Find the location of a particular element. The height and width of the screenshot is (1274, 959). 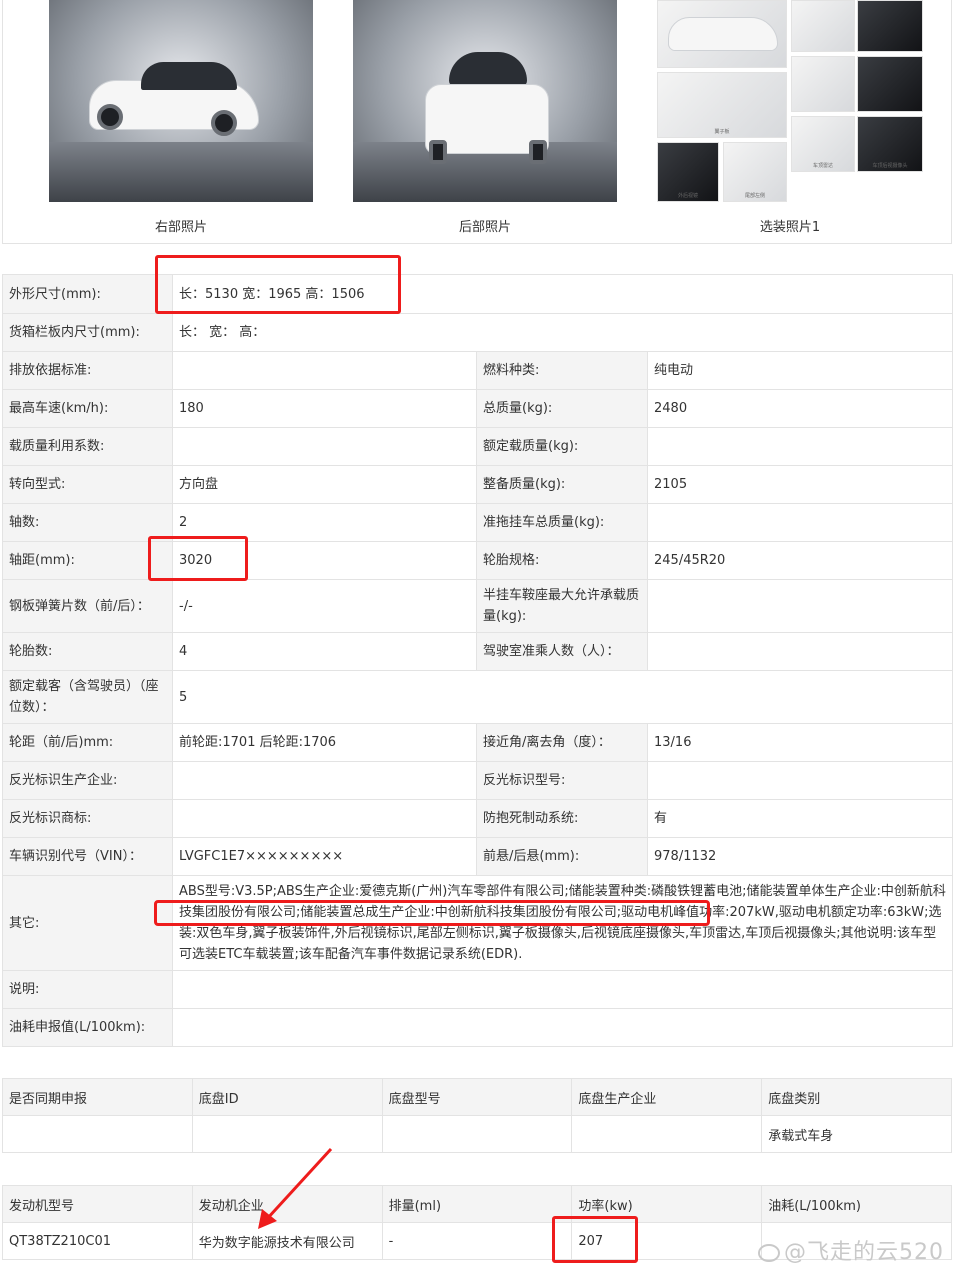

column-header: 底盘生产企业 is located at coordinates (667, 1097).